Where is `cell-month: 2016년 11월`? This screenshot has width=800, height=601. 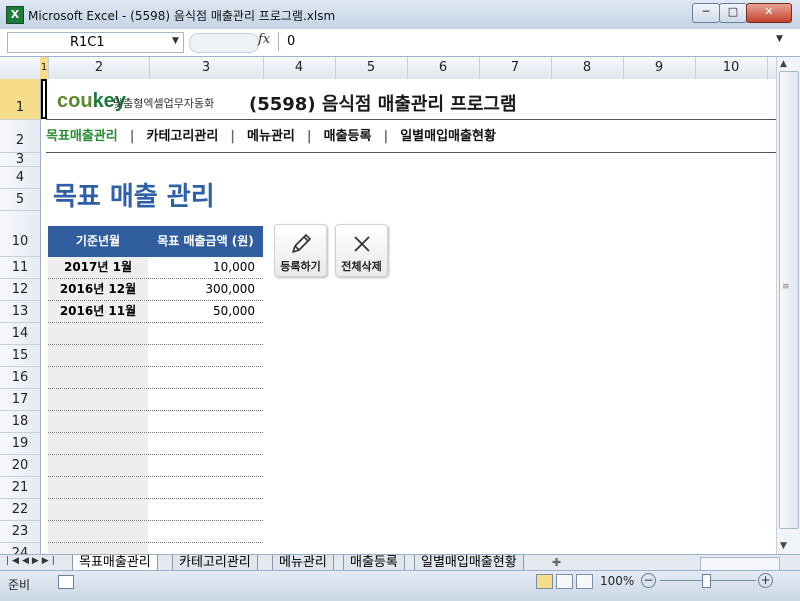
cell-month: 2016년 11월 is located at coordinates (98, 311).